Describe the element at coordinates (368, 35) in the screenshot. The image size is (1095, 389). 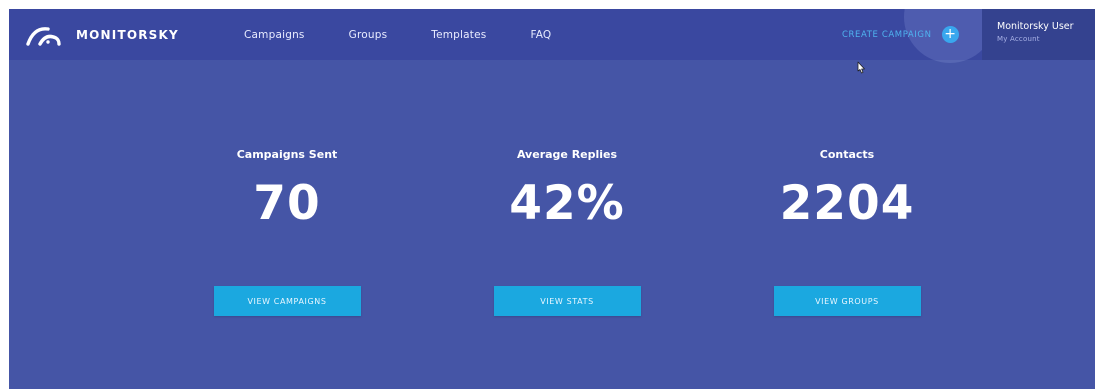
I see `nav-link-groups: Groups` at that location.